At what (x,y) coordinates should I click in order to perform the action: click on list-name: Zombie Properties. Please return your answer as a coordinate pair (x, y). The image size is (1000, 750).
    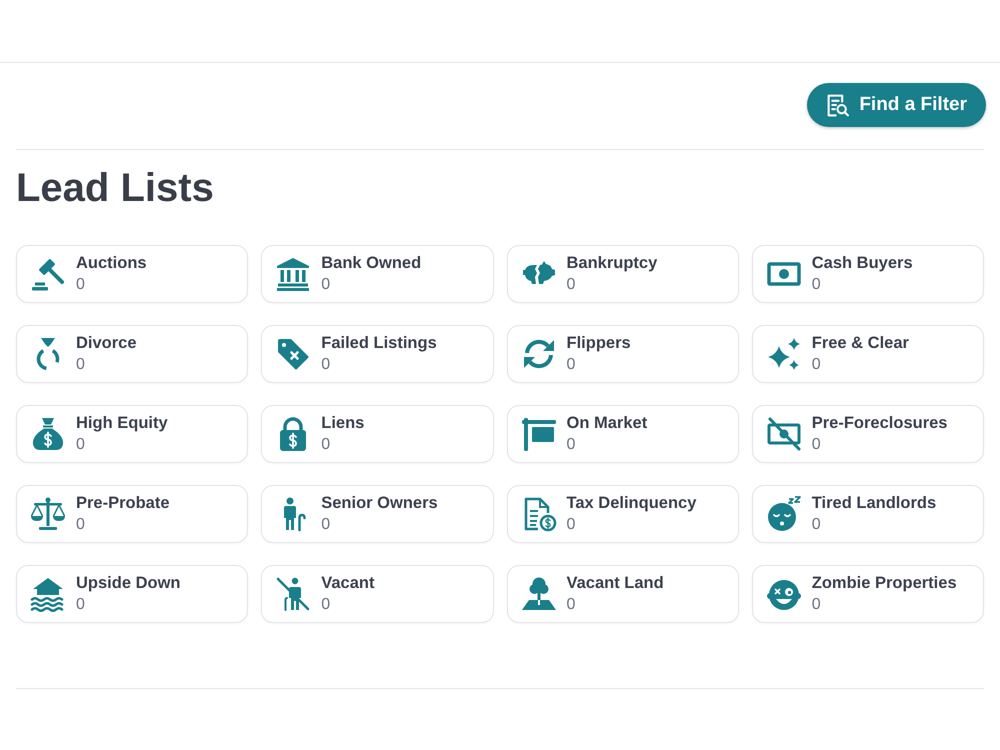
    Looking at the image, I should click on (884, 583).